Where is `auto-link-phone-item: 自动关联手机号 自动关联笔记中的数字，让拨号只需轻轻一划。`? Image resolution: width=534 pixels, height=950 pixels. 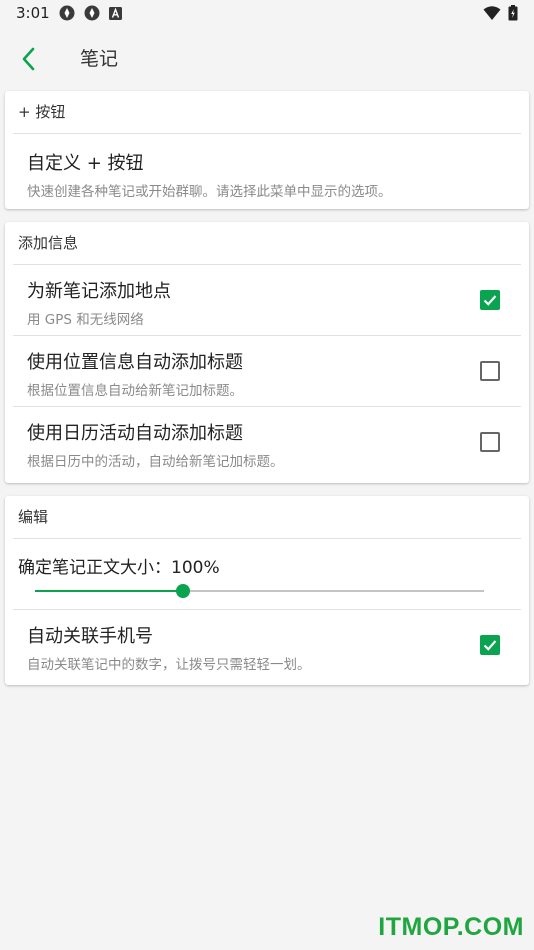 auto-link-phone-item: 自动关联手机号 自动关联笔记中的数字，让拨号只需轻轻一划。 is located at coordinates (267, 645).